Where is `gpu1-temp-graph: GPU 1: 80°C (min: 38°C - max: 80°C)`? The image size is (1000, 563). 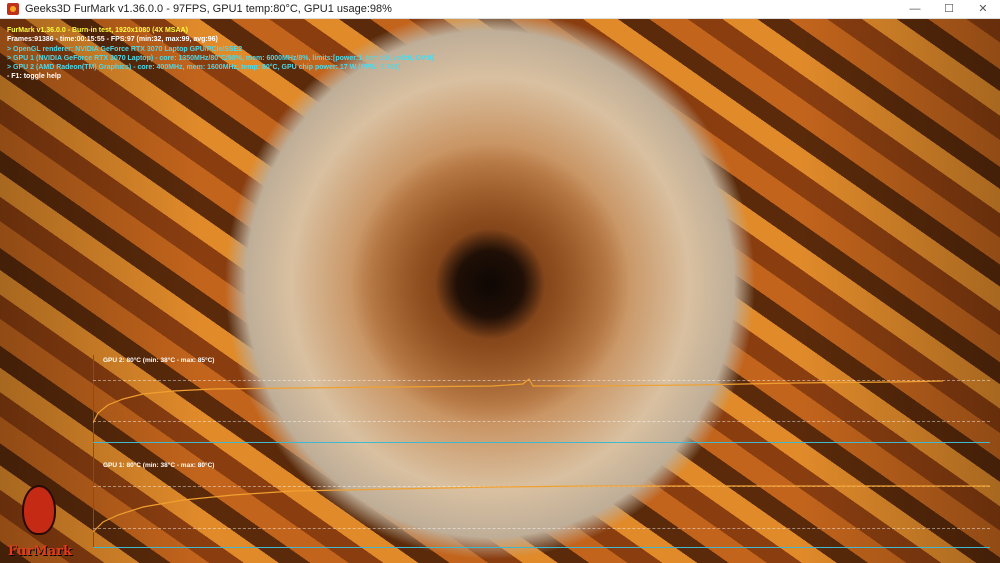 gpu1-temp-graph: GPU 1: 80°C (min: 38°C - max: 80°C) is located at coordinates (541, 504).